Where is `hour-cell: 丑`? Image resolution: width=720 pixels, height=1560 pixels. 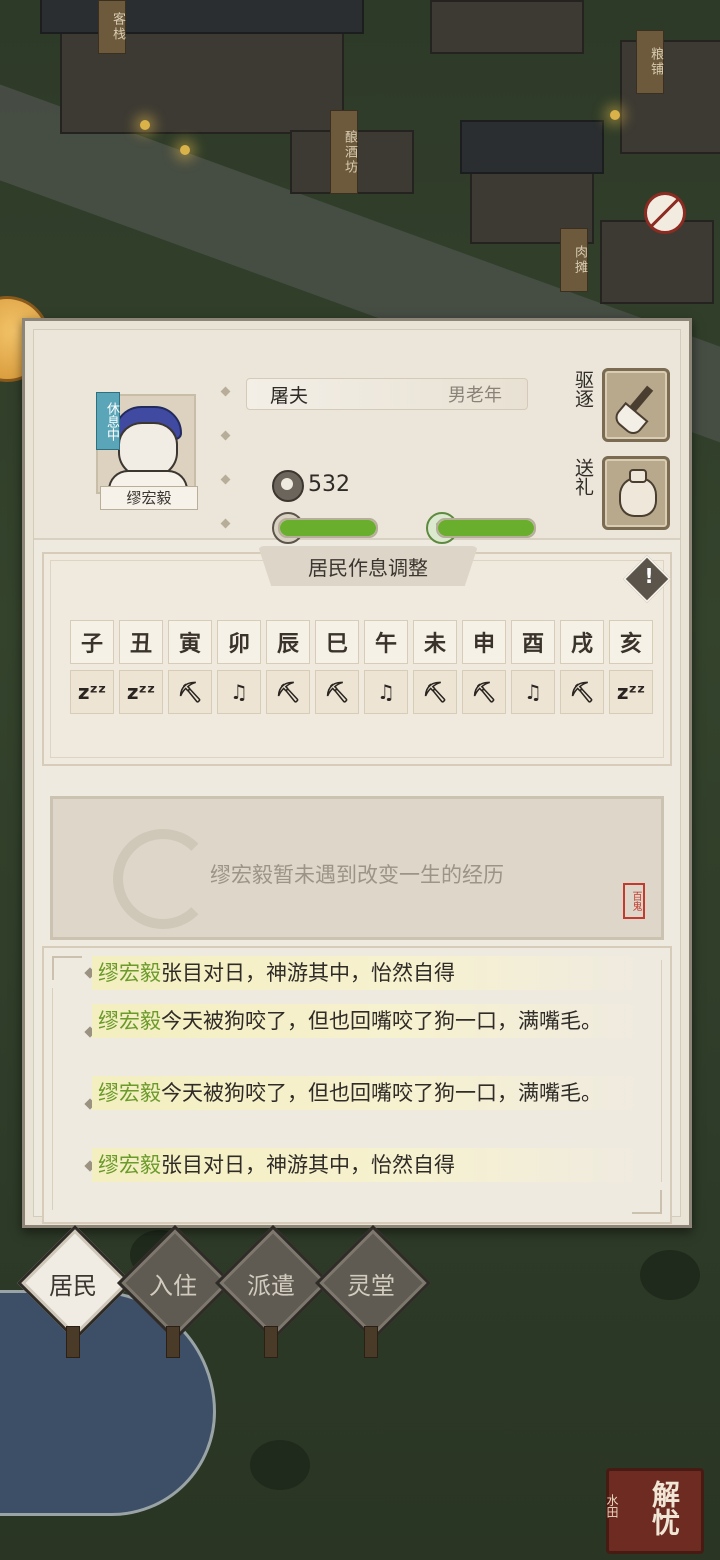 hour-cell: 丑 is located at coordinates (141, 642).